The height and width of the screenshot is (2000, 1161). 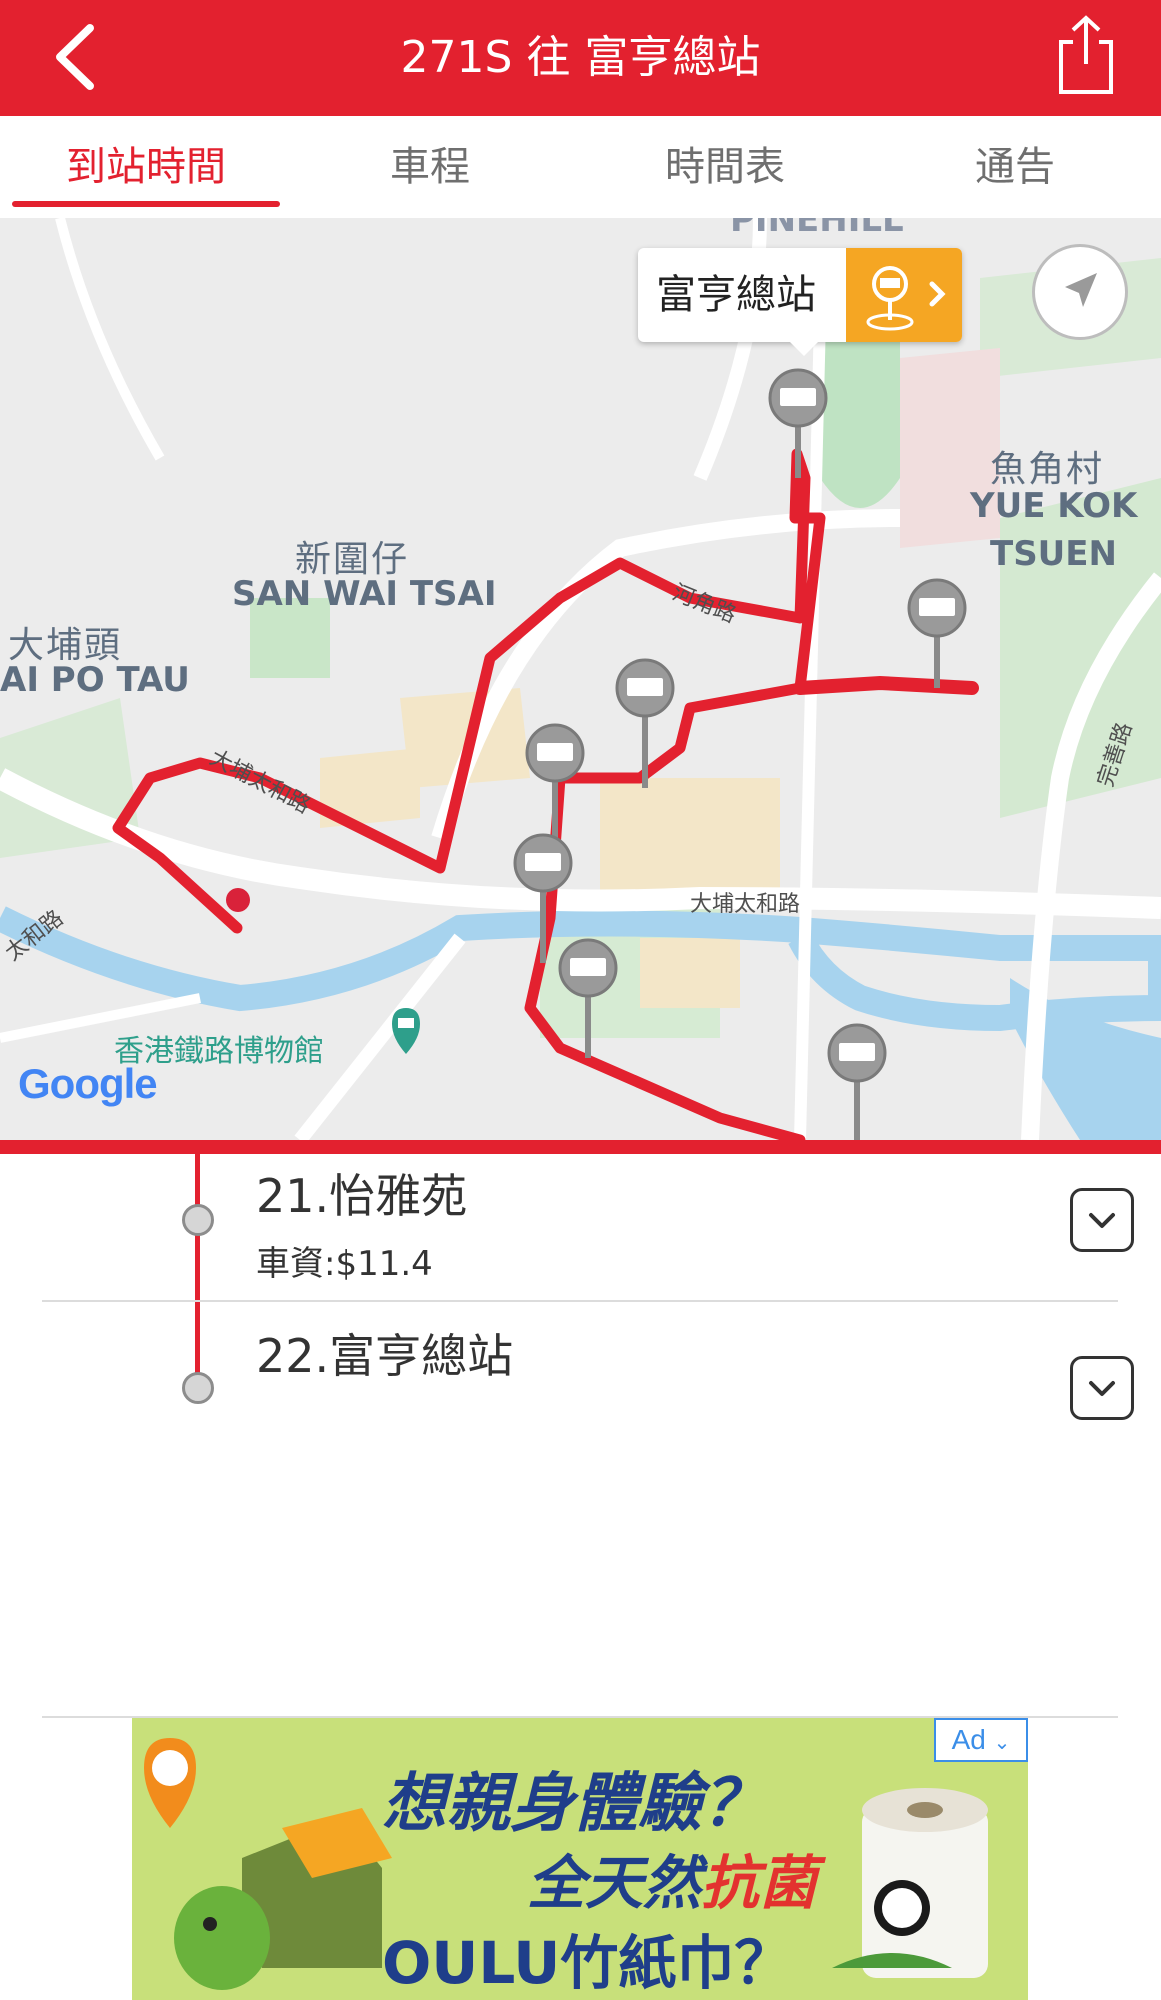 I want to click on share-icon, so click(x=1086, y=54).